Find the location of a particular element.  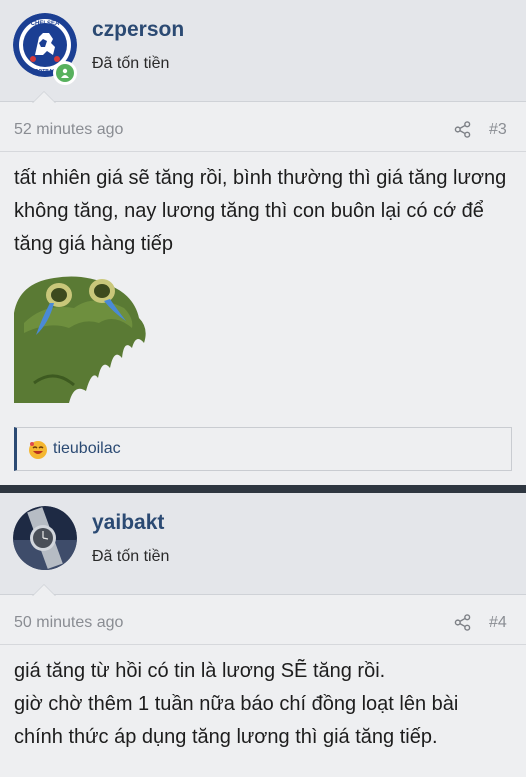

laughing-emoji-icon is located at coordinates (38, 450).